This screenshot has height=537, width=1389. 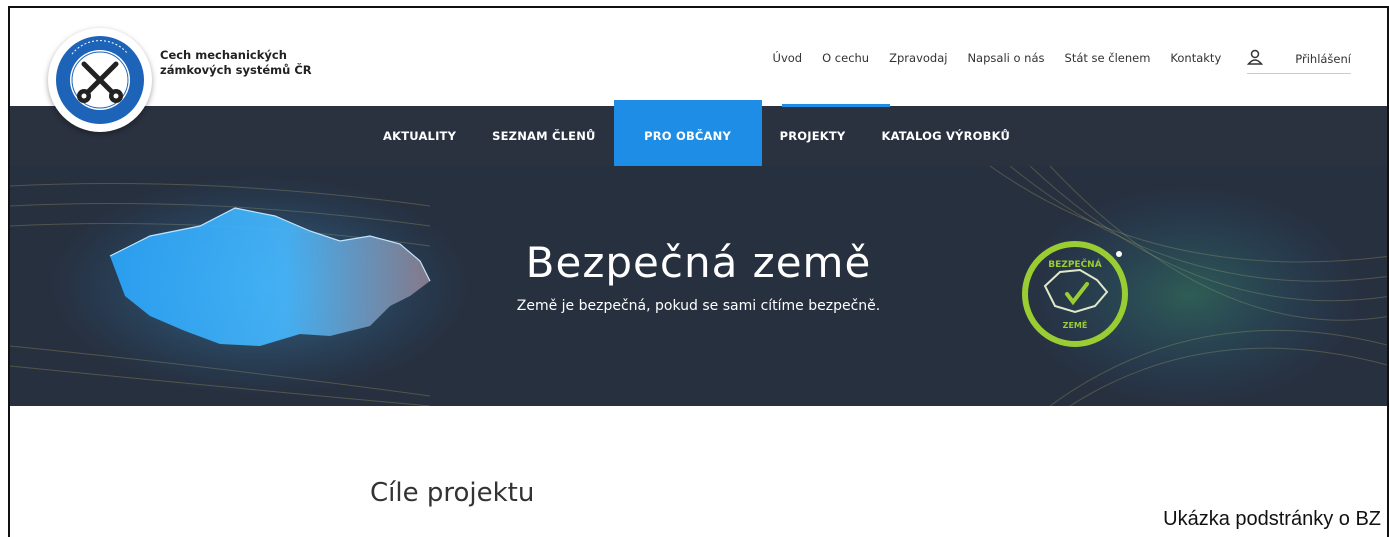 I want to click on nav-item-aktuality: AKTUALITY, so click(x=419, y=136).